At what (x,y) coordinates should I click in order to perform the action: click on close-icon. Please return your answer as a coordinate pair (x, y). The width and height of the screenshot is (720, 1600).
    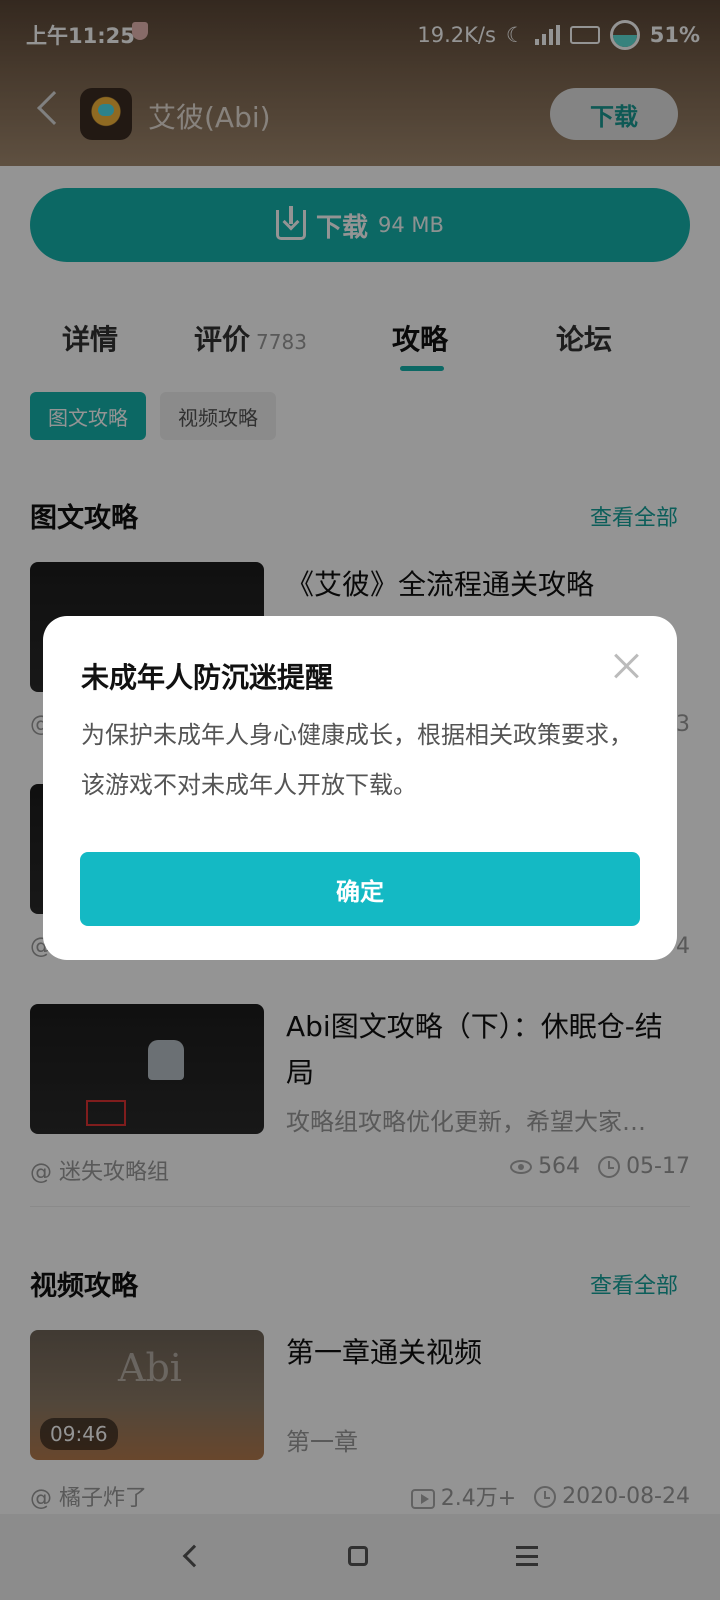
    Looking at the image, I should click on (627, 666).